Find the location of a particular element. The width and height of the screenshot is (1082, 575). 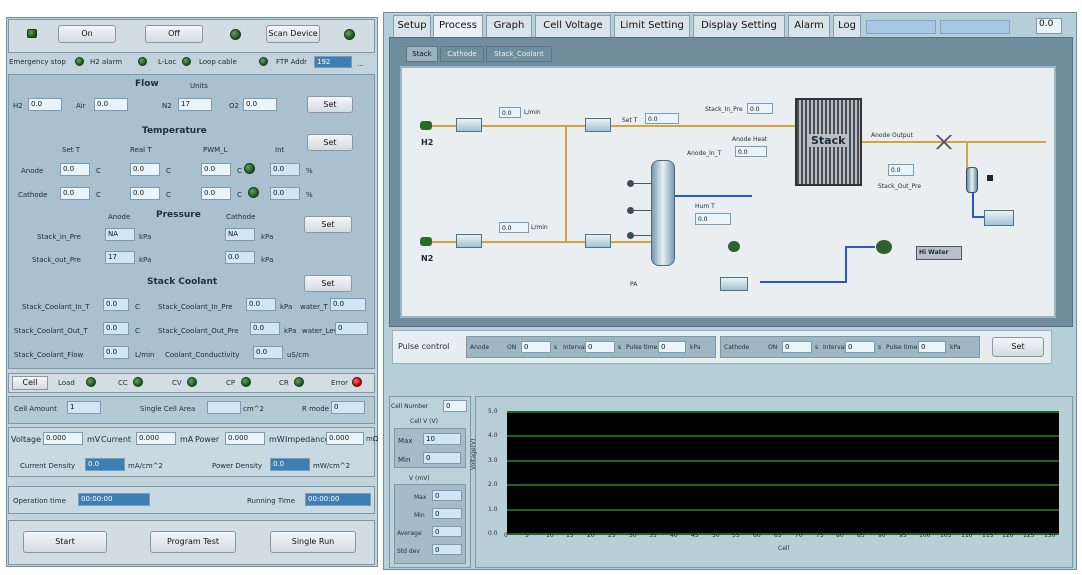

status-led is located at coordinates (235, 34).